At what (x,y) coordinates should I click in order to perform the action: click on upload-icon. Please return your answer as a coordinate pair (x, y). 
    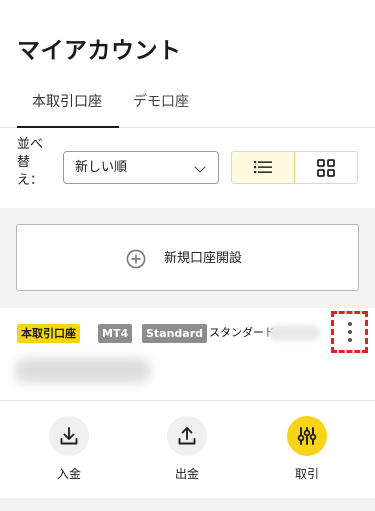
    Looking at the image, I should click on (187, 436).